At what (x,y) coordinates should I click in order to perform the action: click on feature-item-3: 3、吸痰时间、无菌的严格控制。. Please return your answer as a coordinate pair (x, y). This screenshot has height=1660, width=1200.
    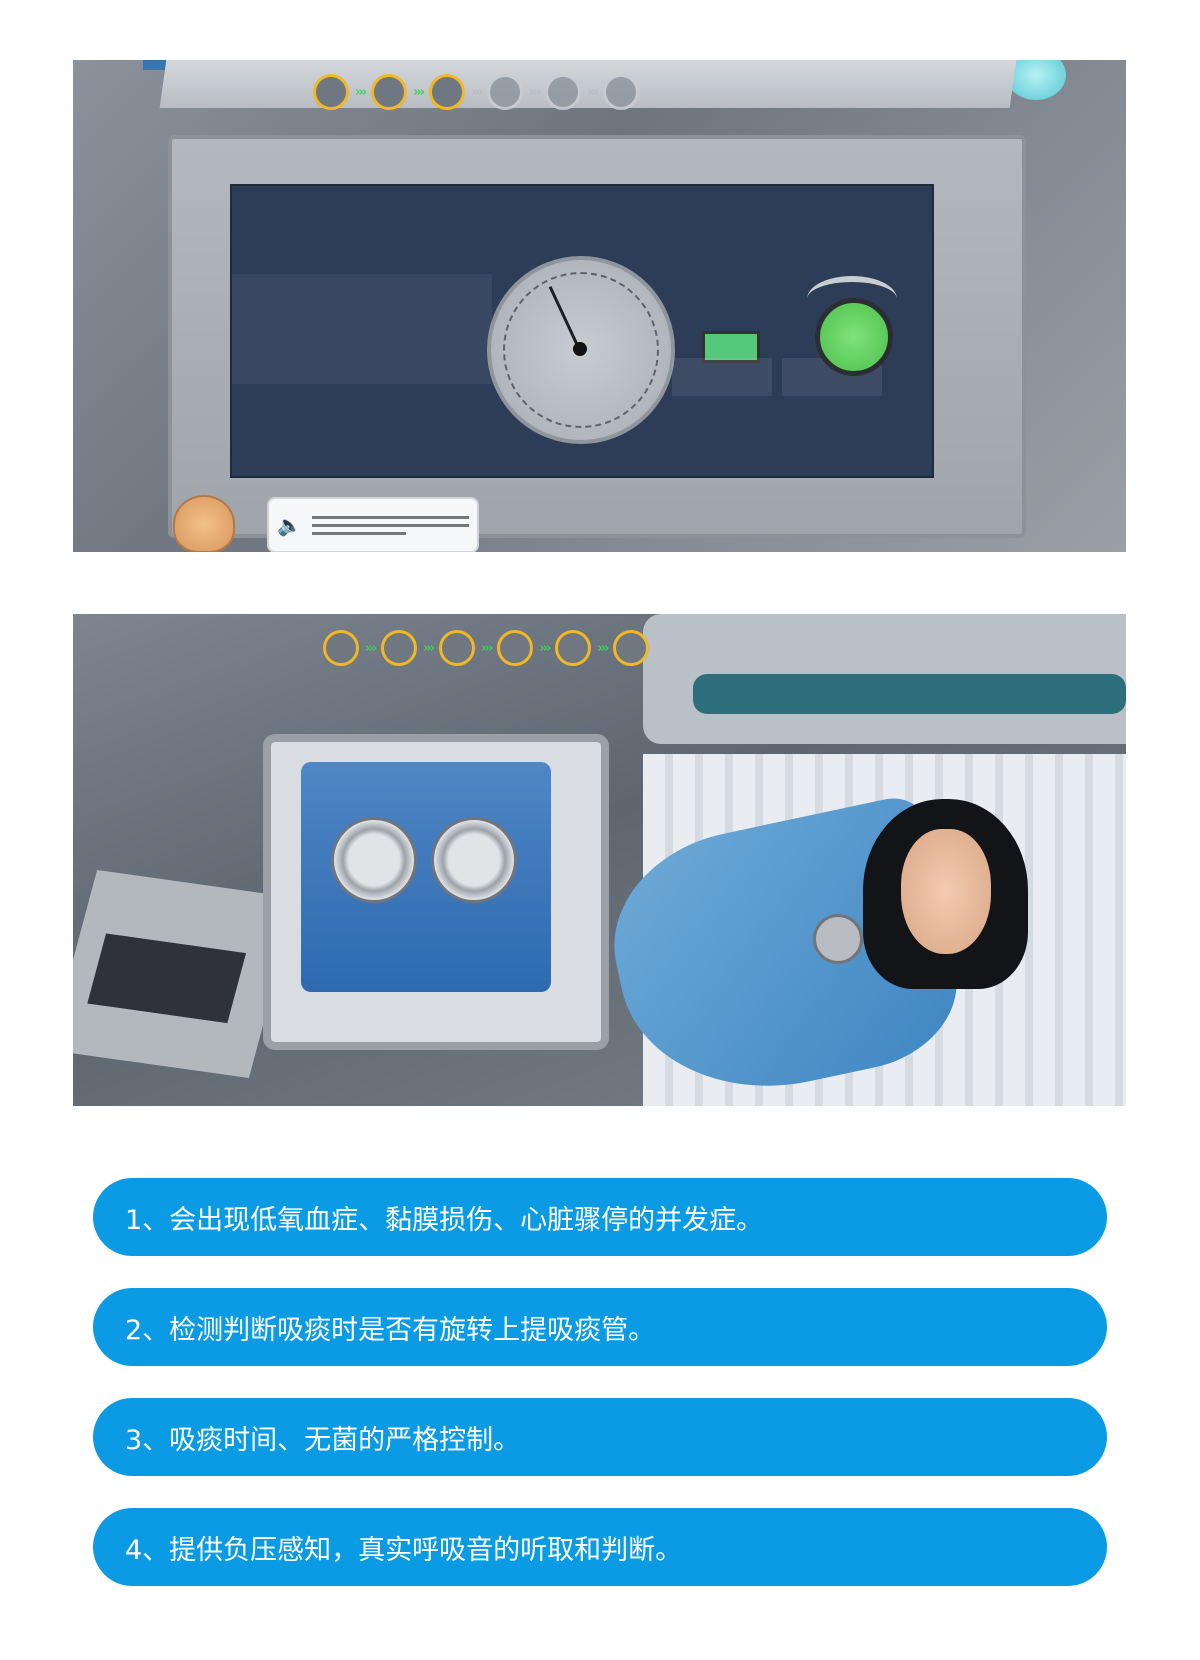
    Looking at the image, I should click on (600, 1437).